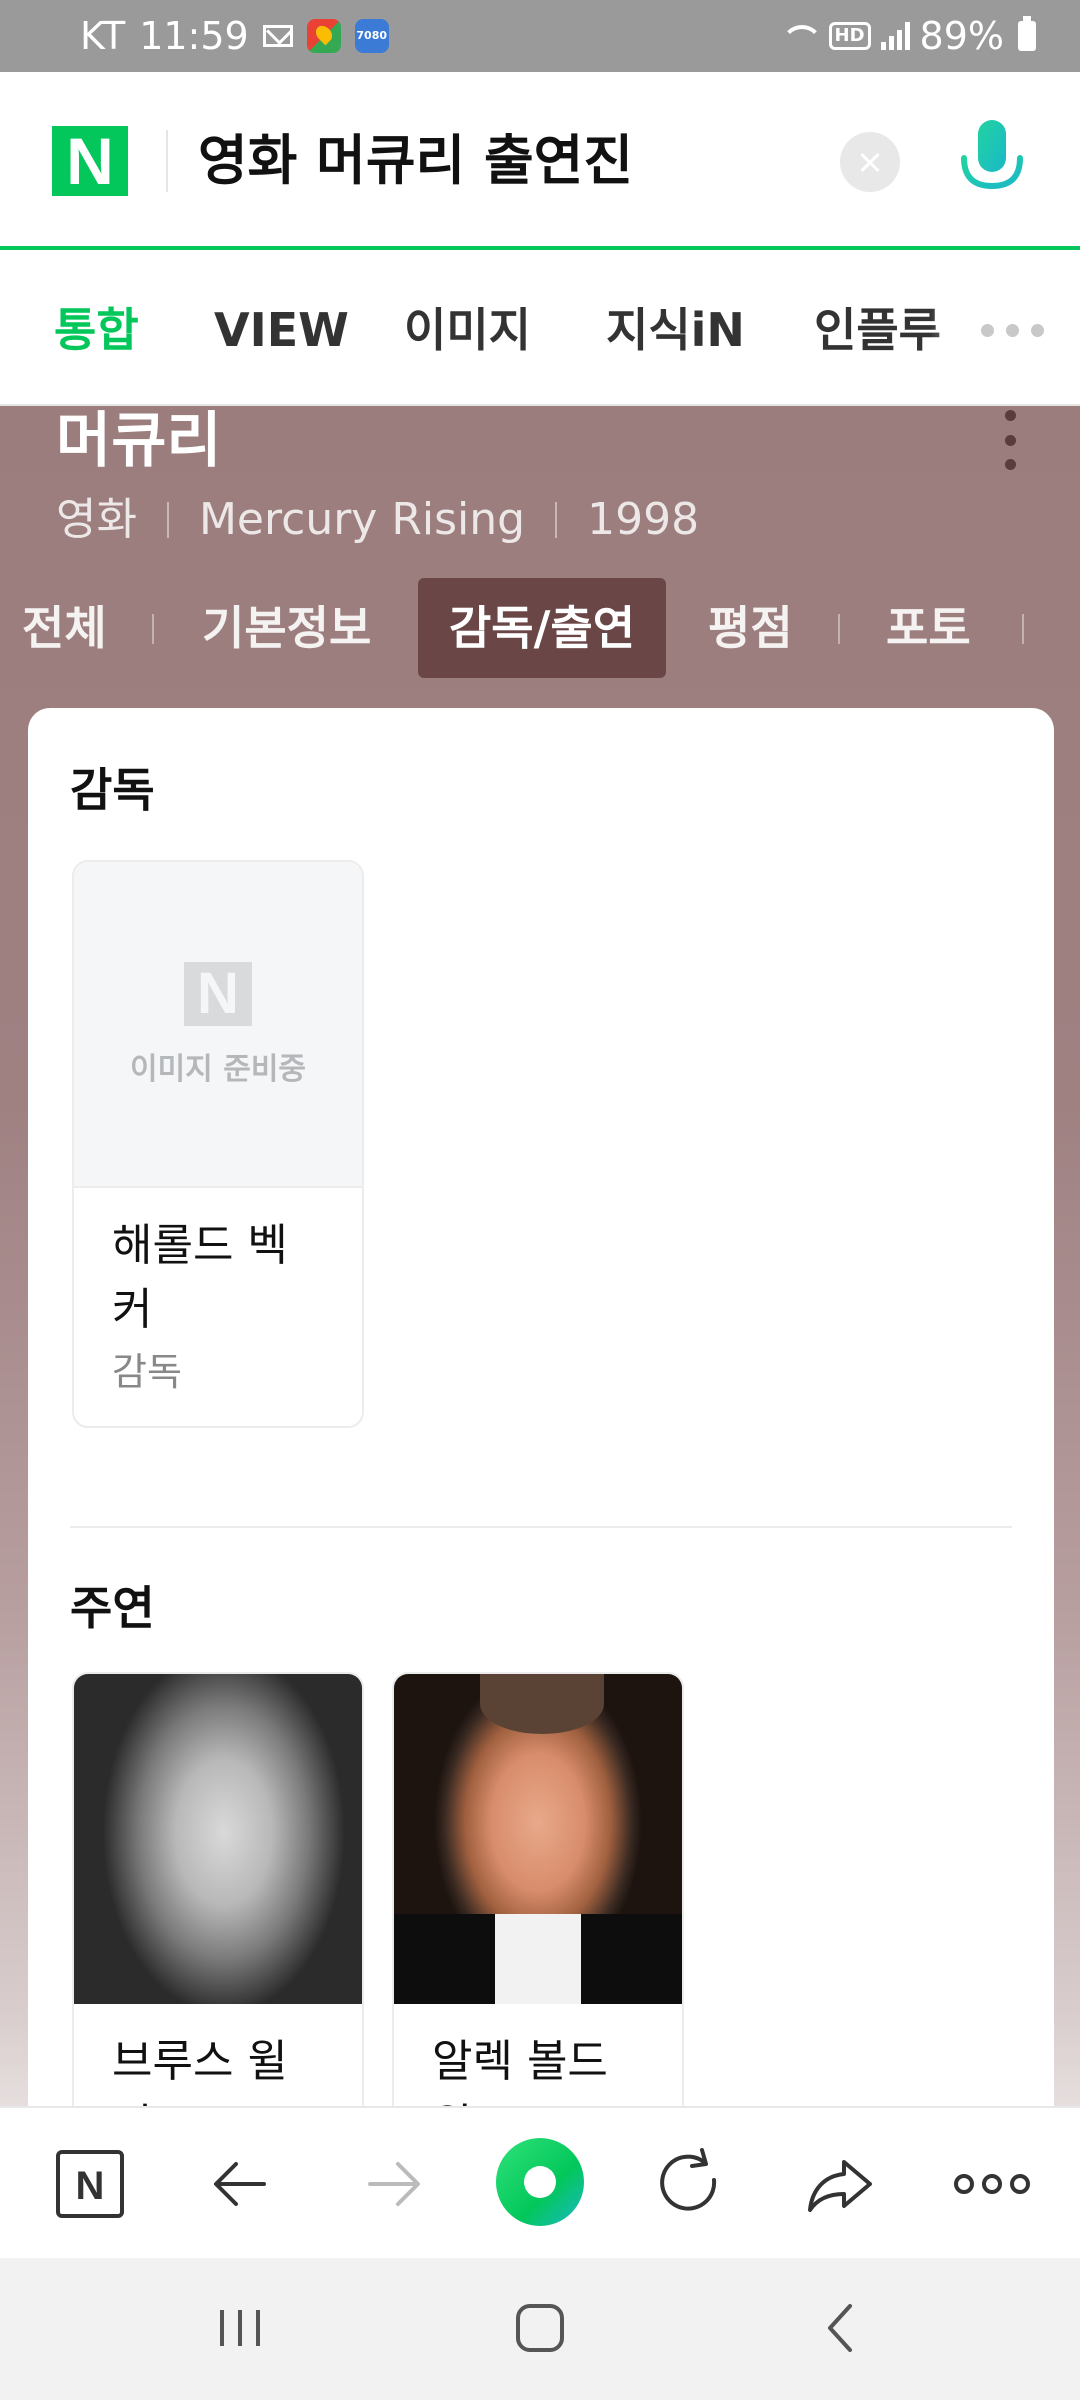  I want to click on movie-year: 1998, so click(643, 519).